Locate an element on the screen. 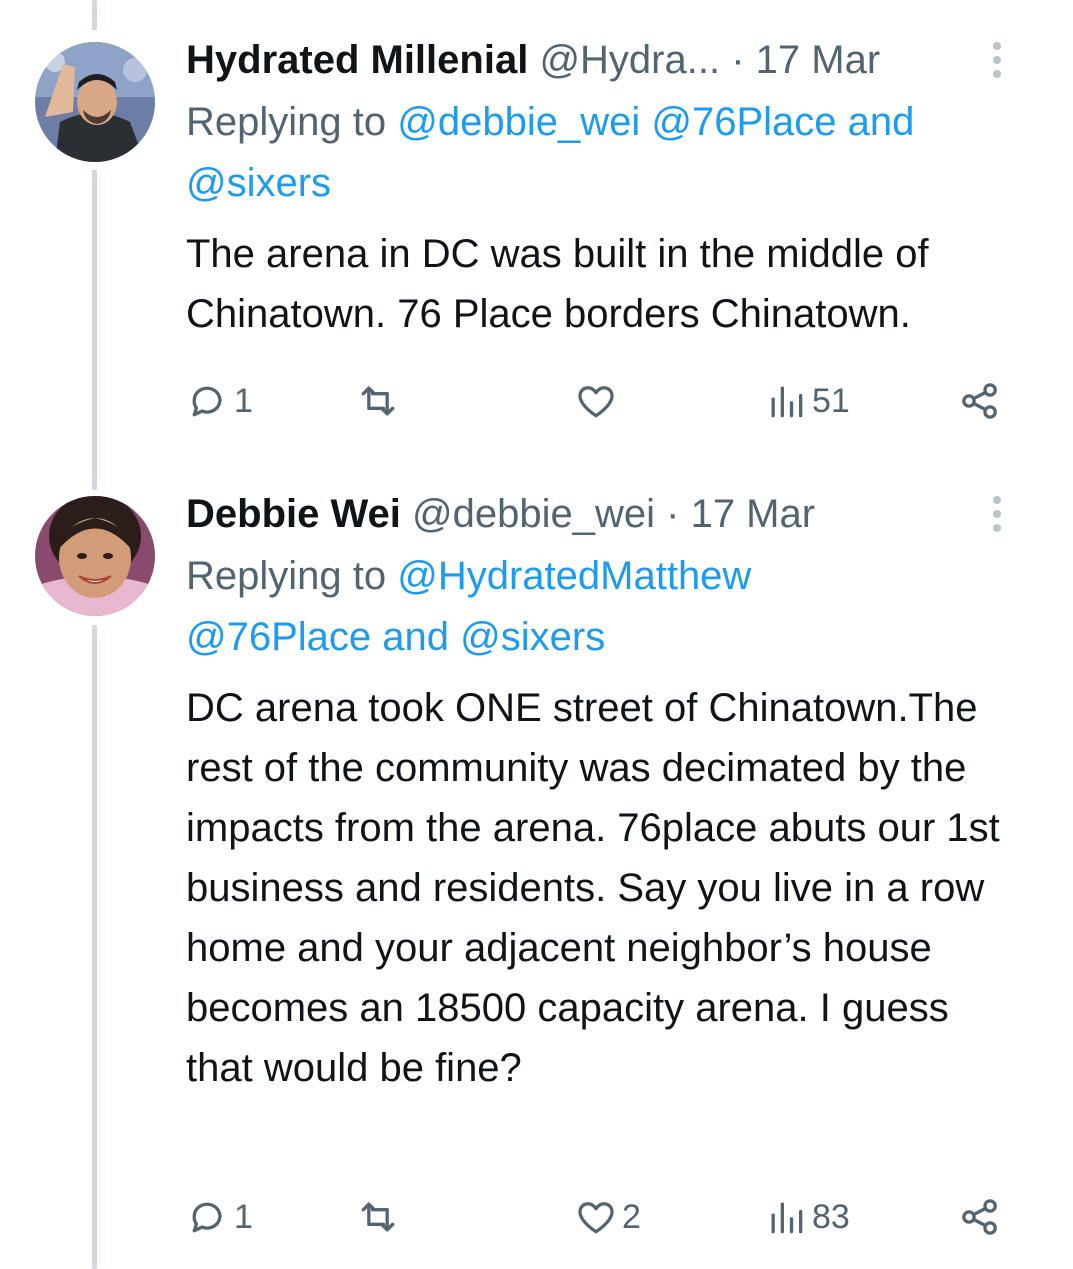 The image size is (1073, 1269). like-button: 2 is located at coordinates (607, 1217).